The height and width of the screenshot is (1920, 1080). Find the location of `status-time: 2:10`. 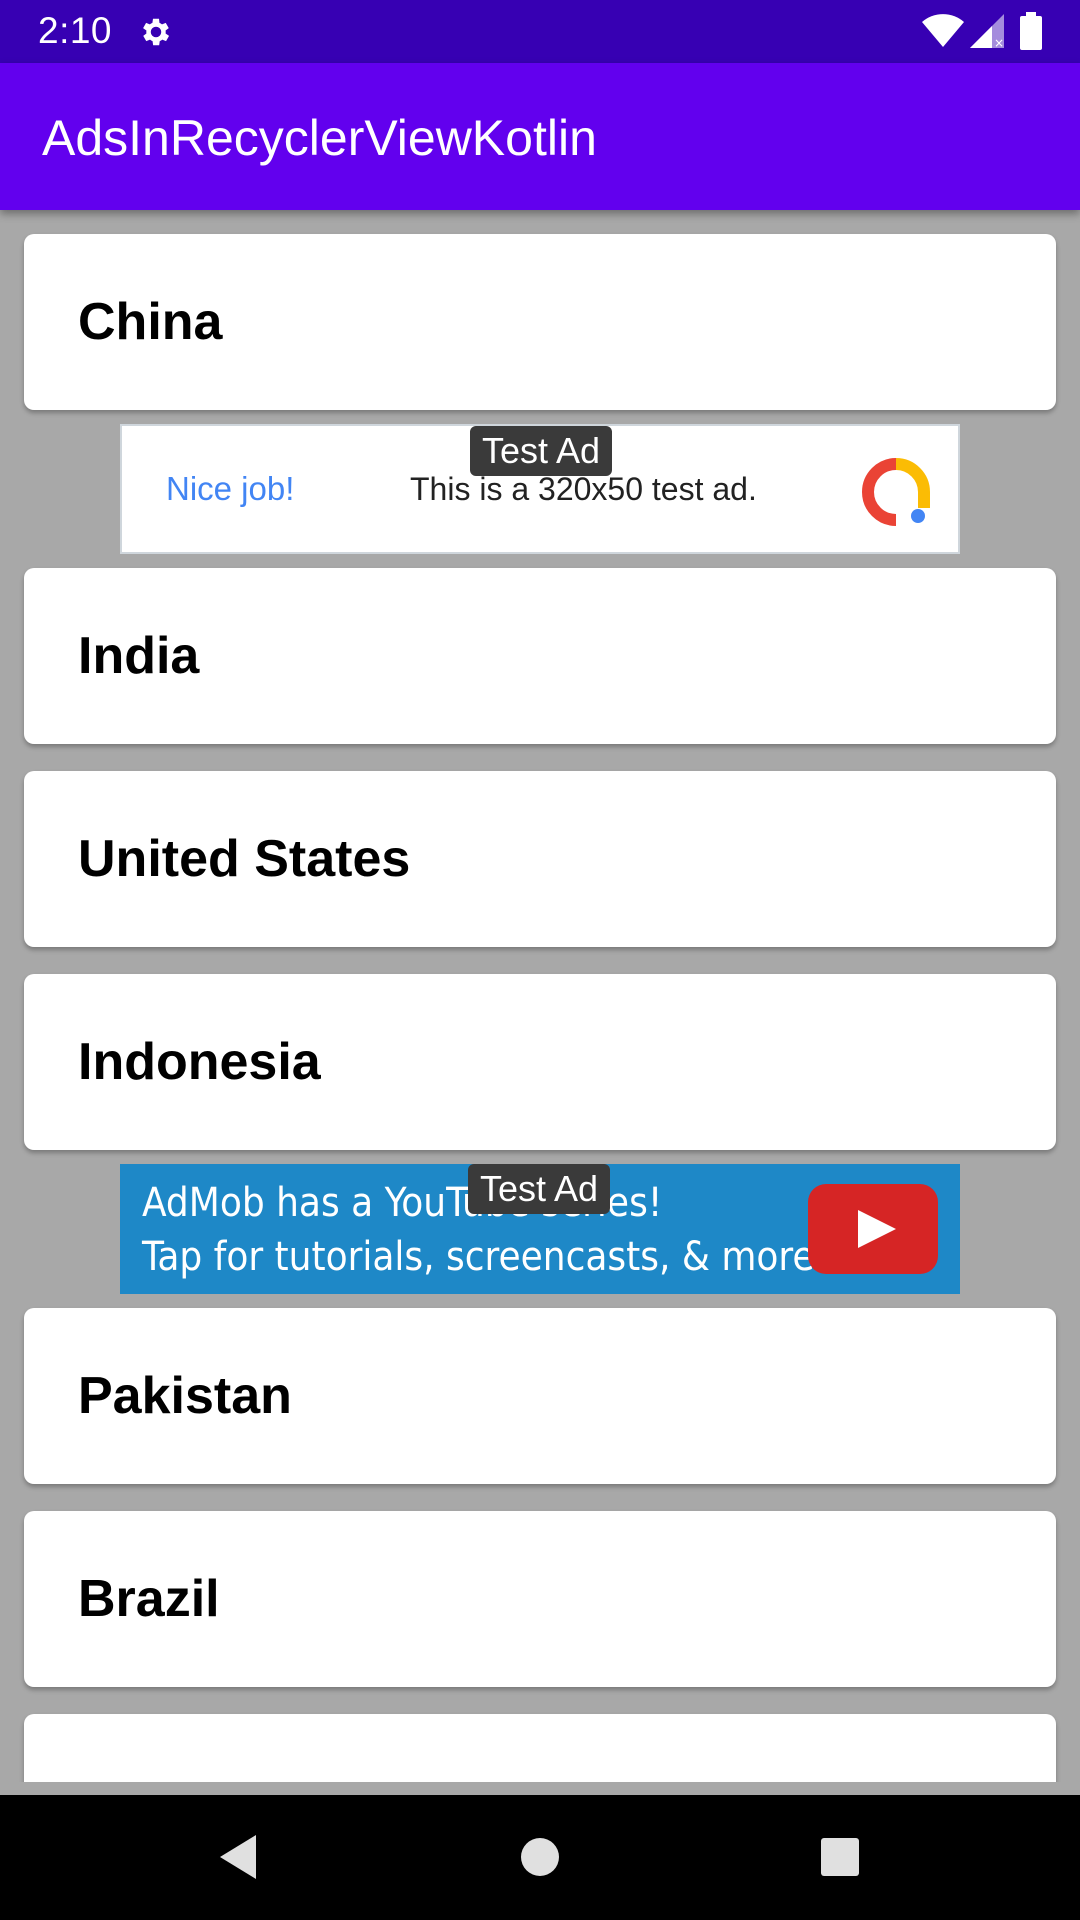

status-time: 2:10 is located at coordinates (75, 30).